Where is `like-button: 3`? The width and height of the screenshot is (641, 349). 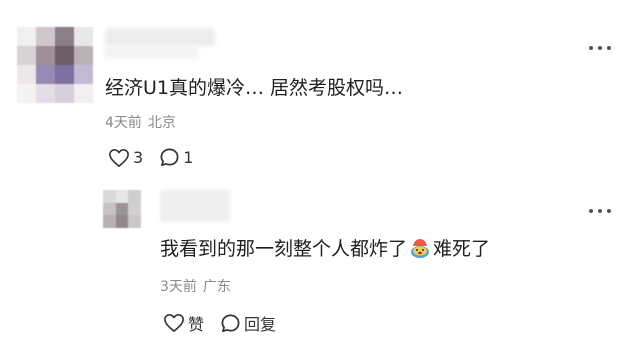
like-button: 3 is located at coordinates (125, 158).